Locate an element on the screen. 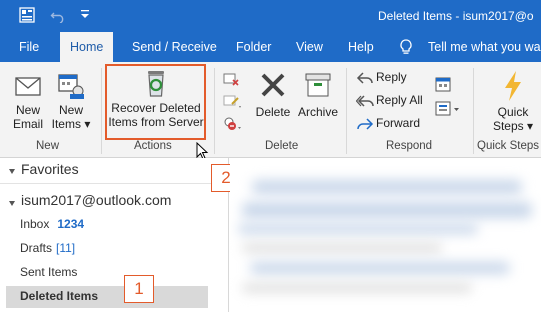 The image size is (541, 312). account-header: isum2017@outlook.com is located at coordinates (96, 200).